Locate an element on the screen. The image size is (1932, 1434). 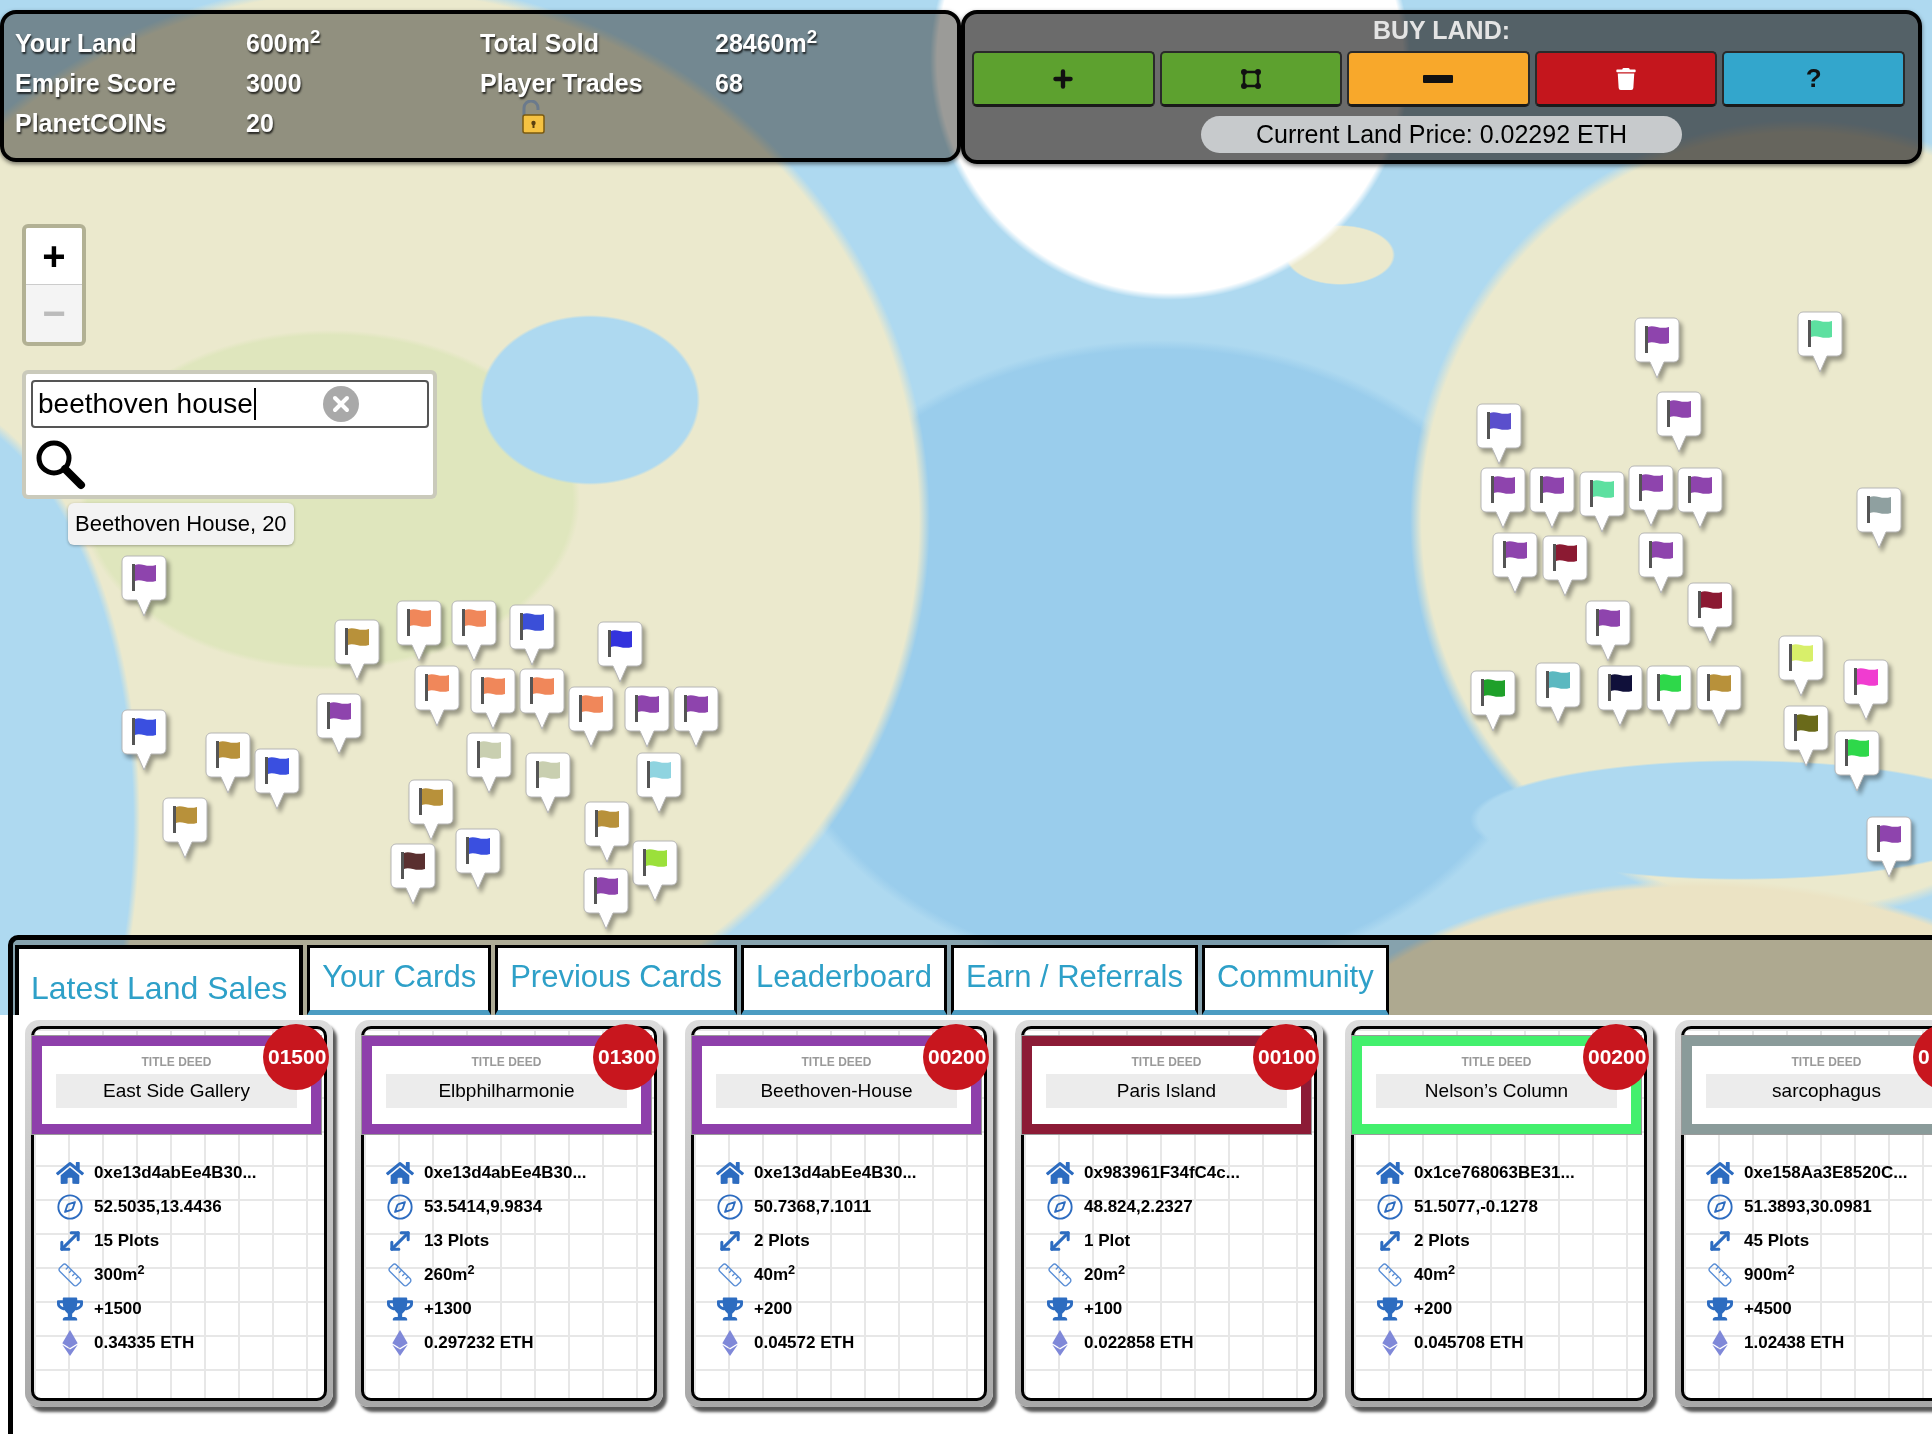
padlock-icon is located at coordinates (533, 117).